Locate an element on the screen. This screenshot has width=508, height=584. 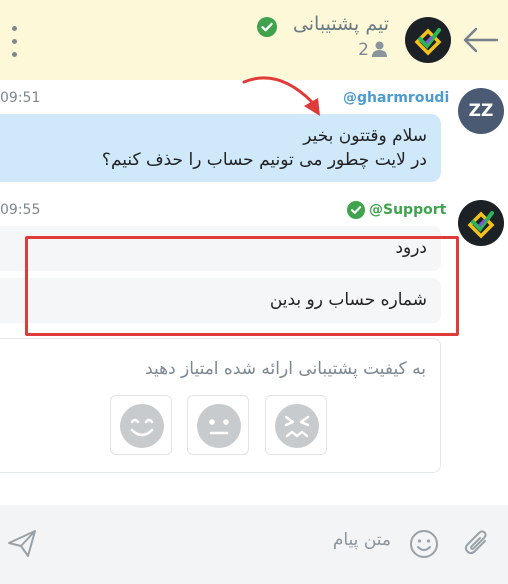
back-arrow-icon is located at coordinates (481, 40).